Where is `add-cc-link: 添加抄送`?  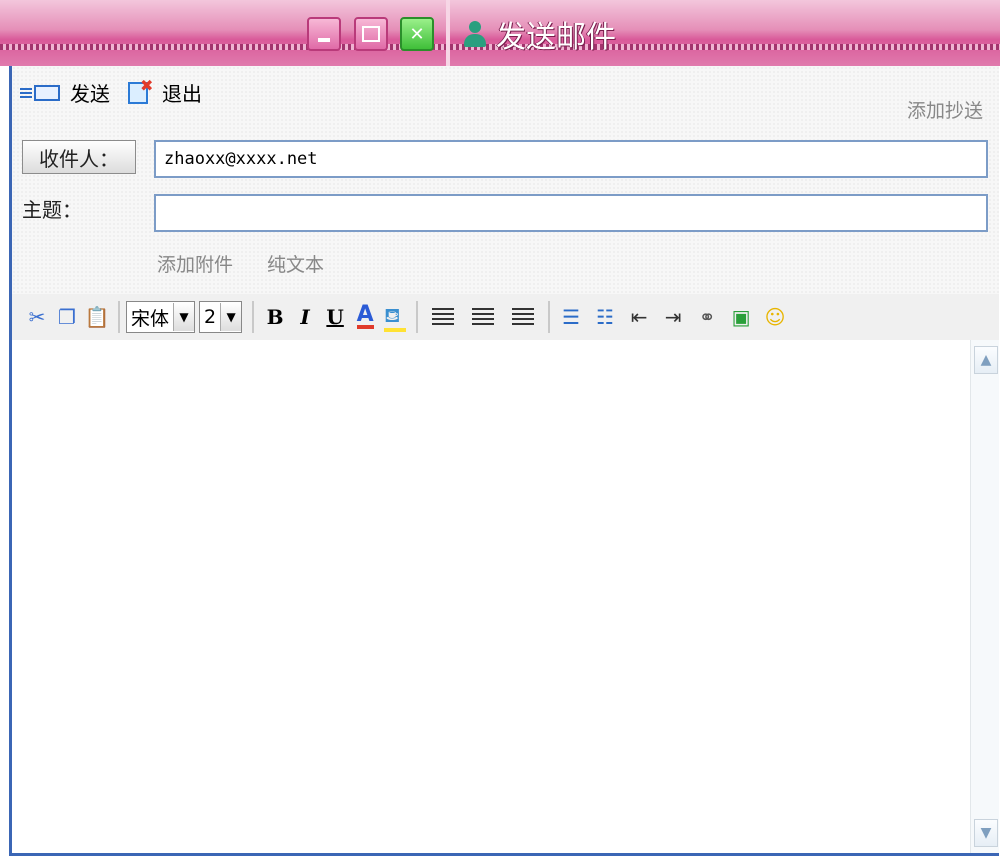
add-cc-link: 添加抄送 is located at coordinates (945, 109).